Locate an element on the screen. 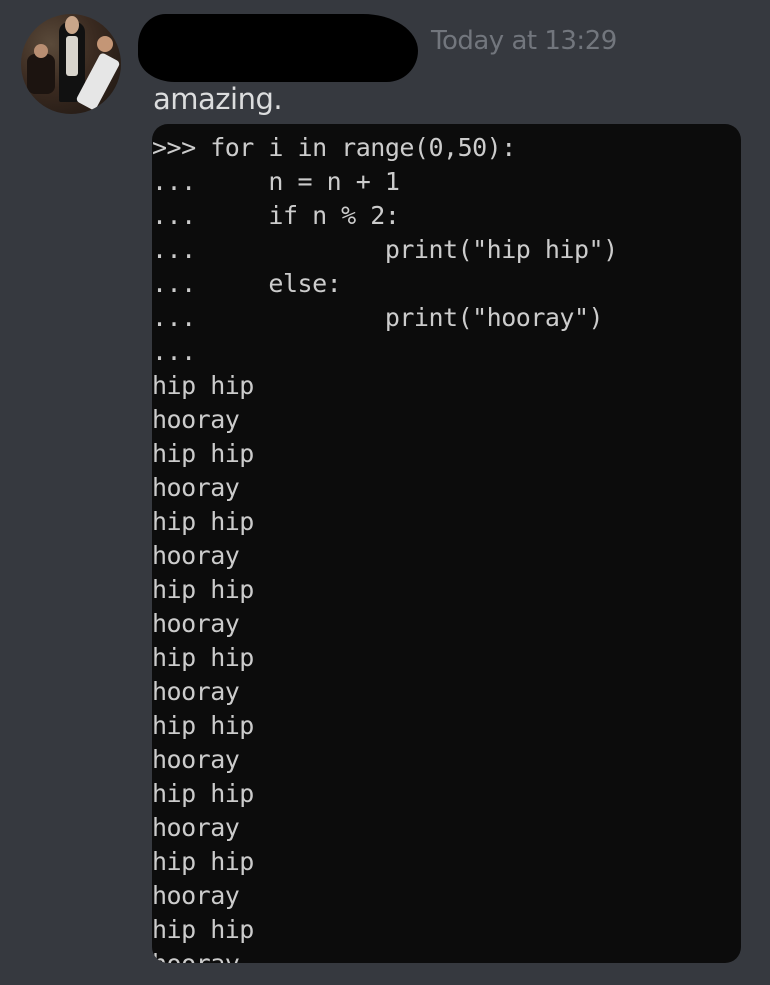  code-line: ... print("hooray") is located at coordinates (378, 317).